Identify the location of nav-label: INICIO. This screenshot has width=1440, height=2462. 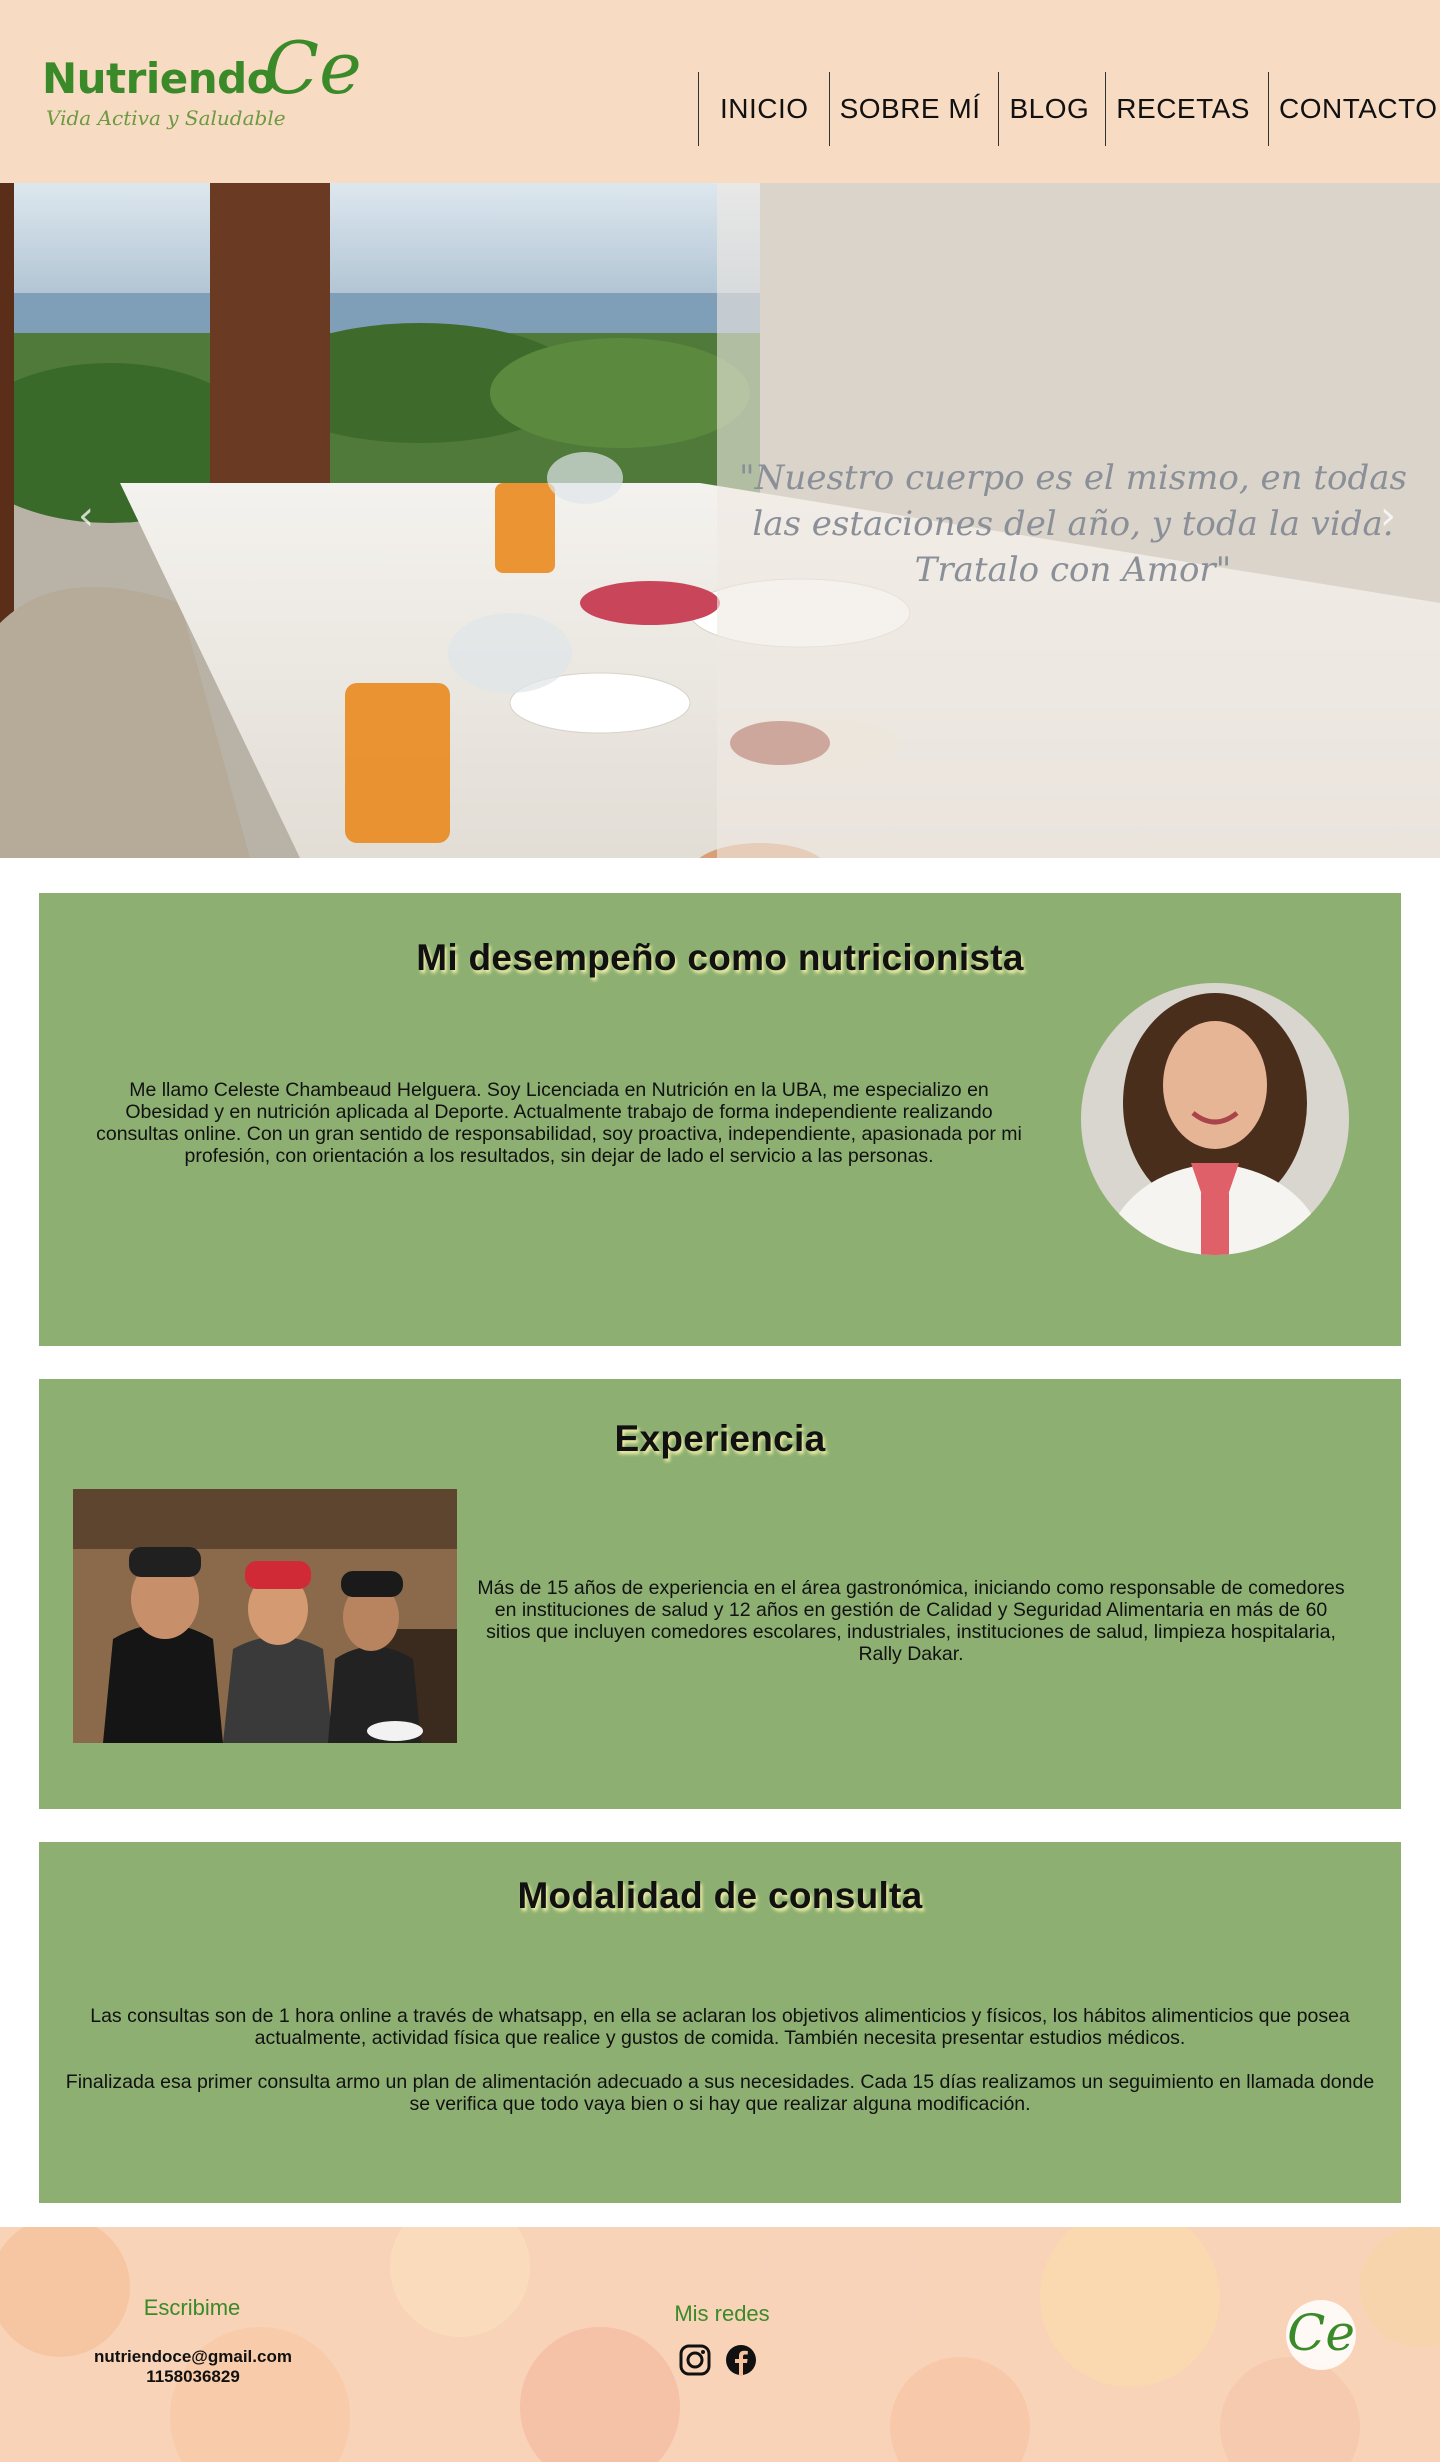
(764, 108).